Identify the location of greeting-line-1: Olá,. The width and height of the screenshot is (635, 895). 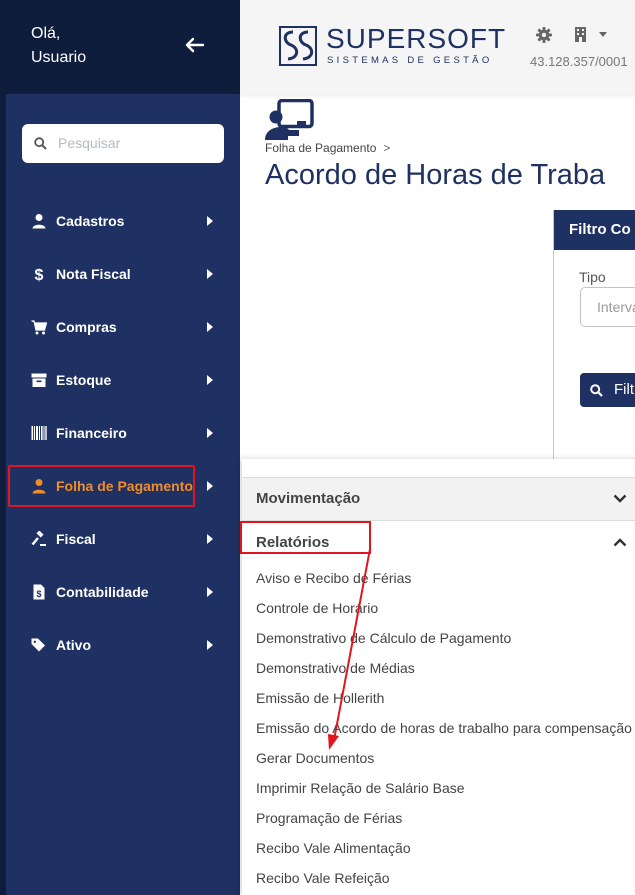
(46, 33).